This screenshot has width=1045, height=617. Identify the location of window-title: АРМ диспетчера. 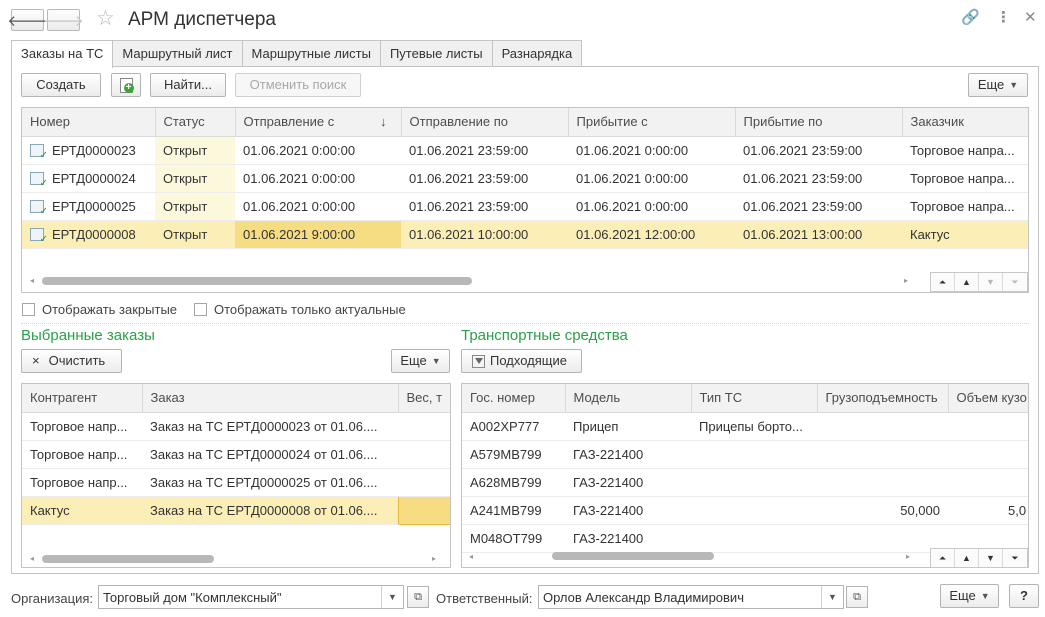
(202, 19).